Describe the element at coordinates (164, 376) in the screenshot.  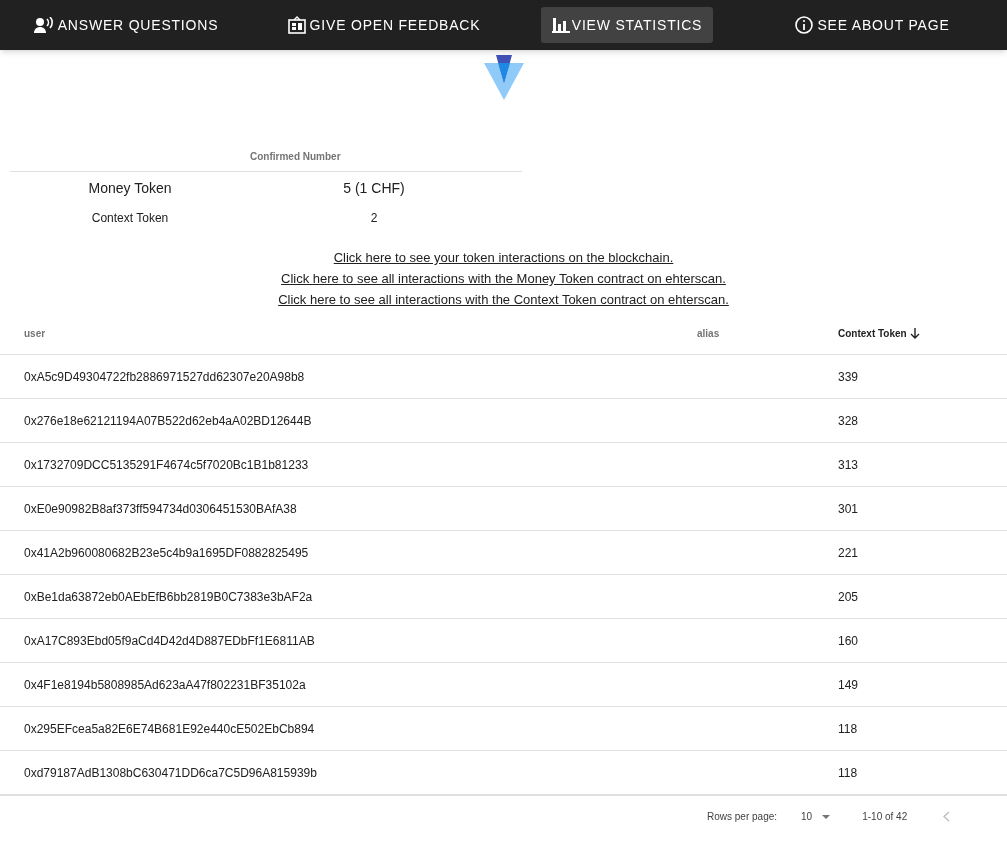
I see `table-cell: 0xA5c9D49304722fb2886971527dd62307e20A98b8` at that location.